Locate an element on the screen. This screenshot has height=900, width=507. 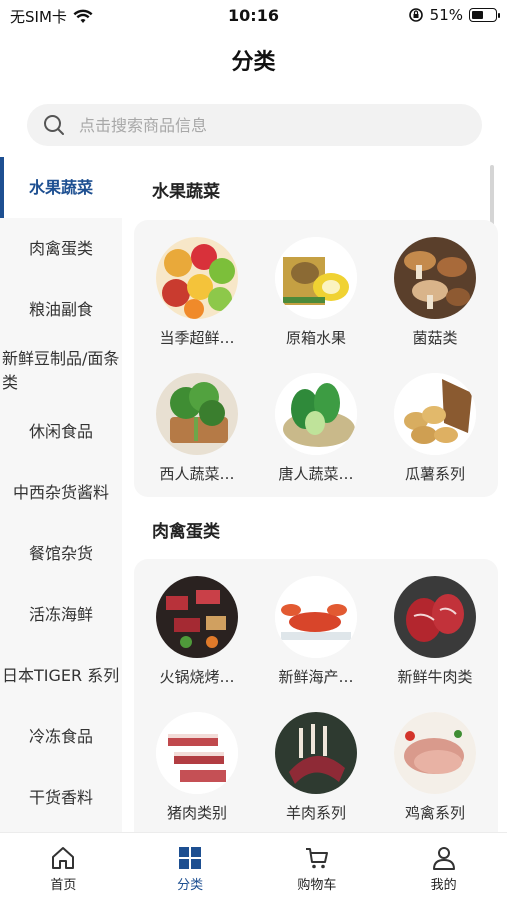
subcategory-pork: 猪肉类别 is located at coordinates (197, 767).